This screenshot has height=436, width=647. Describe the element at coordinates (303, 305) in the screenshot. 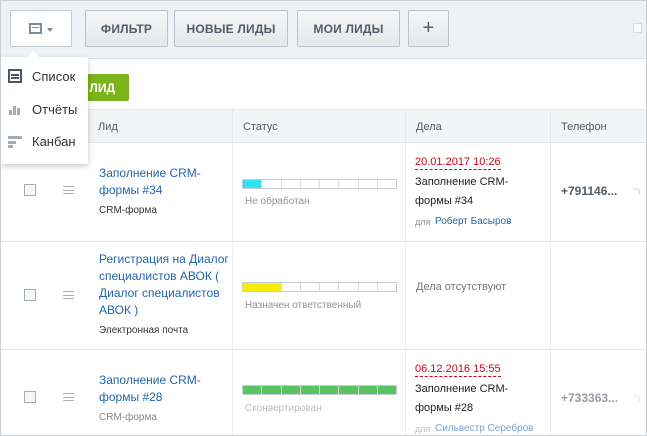

I see `status-text: Назначен ответственный` at that location.